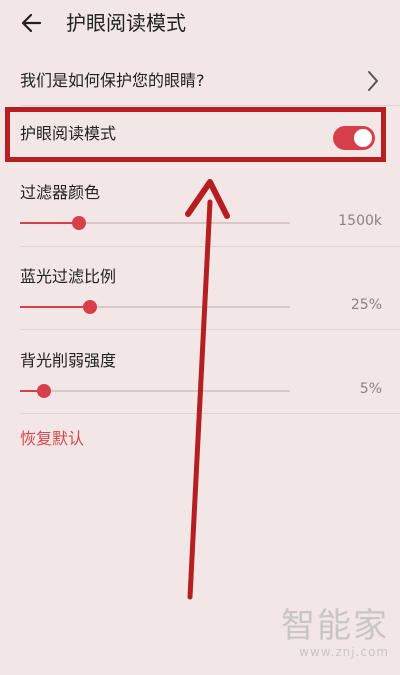  I want to click on filter-color-value: 1500k, so click(360, 221).